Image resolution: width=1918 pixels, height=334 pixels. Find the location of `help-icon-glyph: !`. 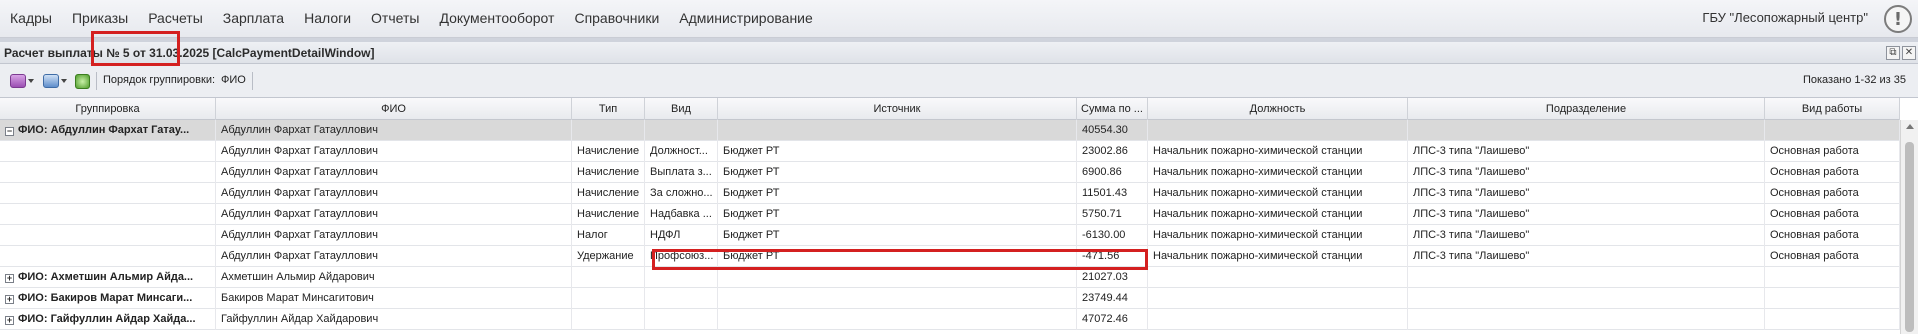

help-icon-glyph: ! is located at coordinates (1898, 19).